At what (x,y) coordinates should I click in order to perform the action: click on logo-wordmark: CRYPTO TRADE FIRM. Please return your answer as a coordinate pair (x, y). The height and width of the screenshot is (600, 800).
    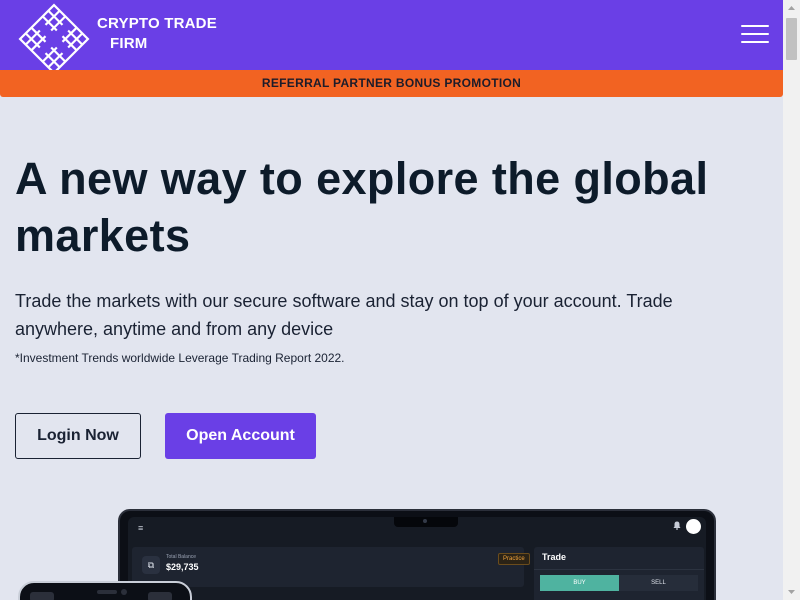
    Looking at the image, I should click on (157, 34).